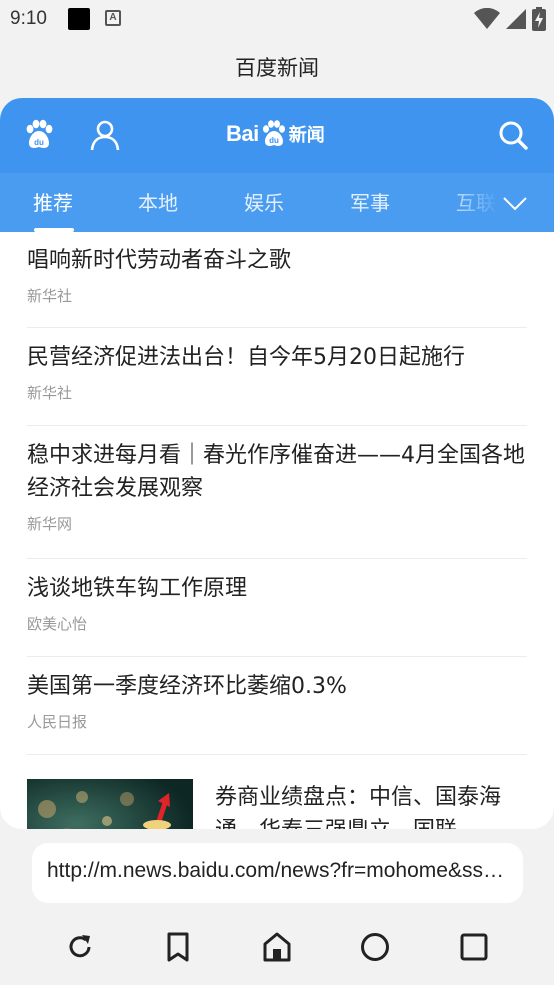 The width and height of the screenshot is (554, 985). I want to click on a-badge-icon: A, so click(113, 18).